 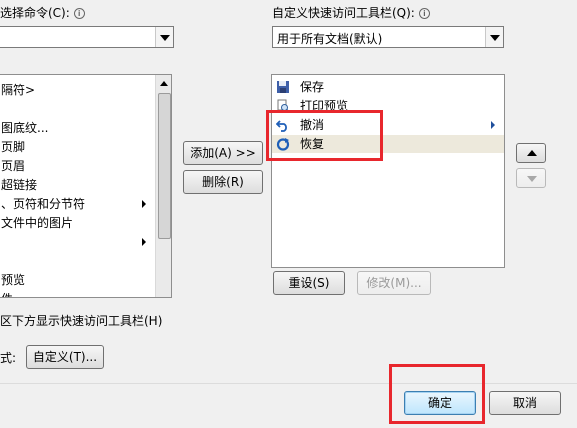 I want to click on list-item: 、页符和分节符, so click(x=85, y=204).